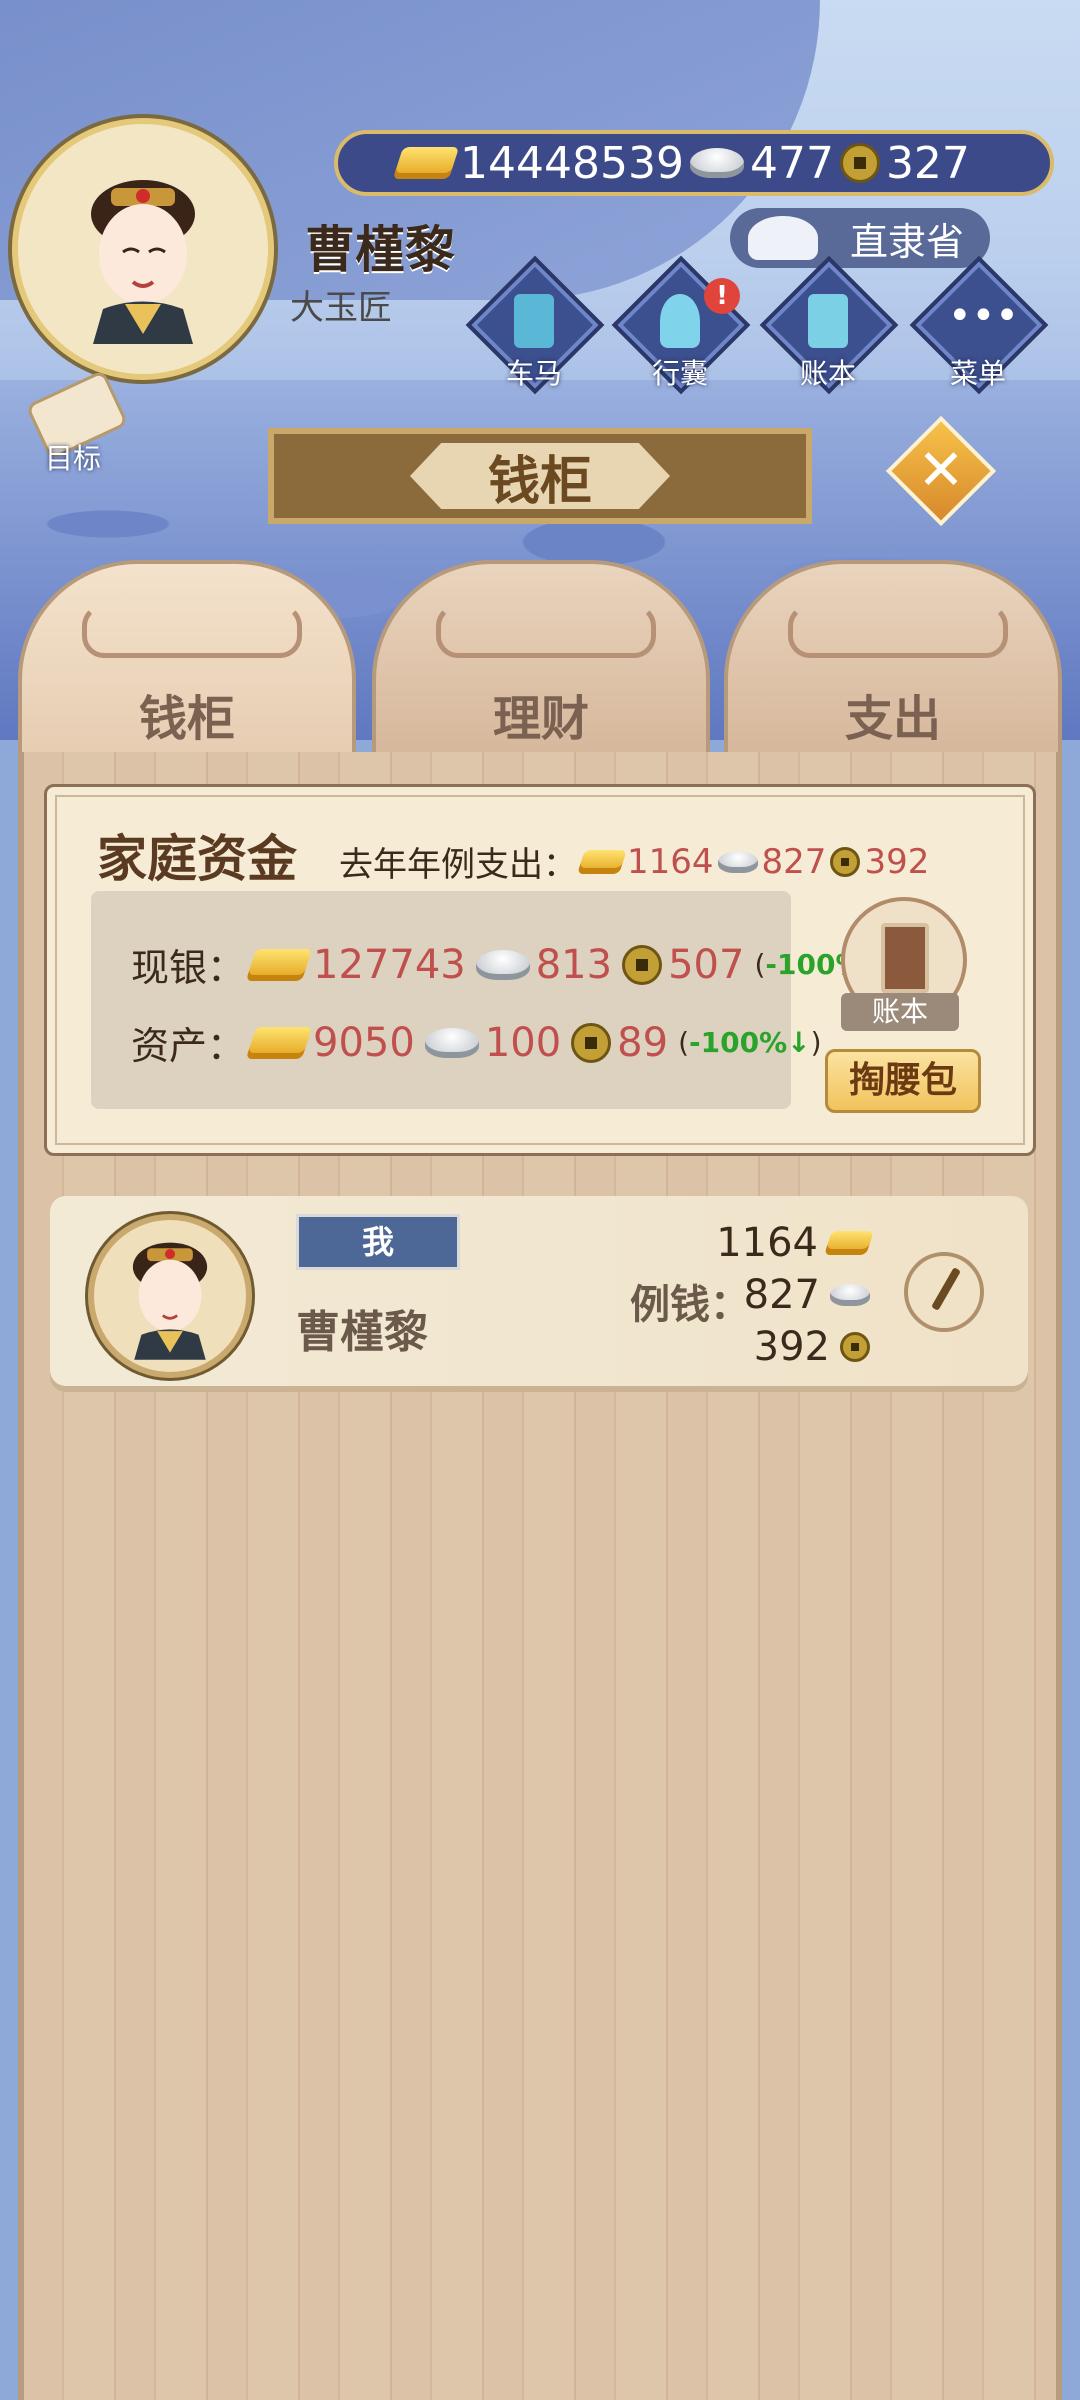  Describe the element at coordinates (760, 964) in the screenshot. I see `cash-change-open: (` at that location.